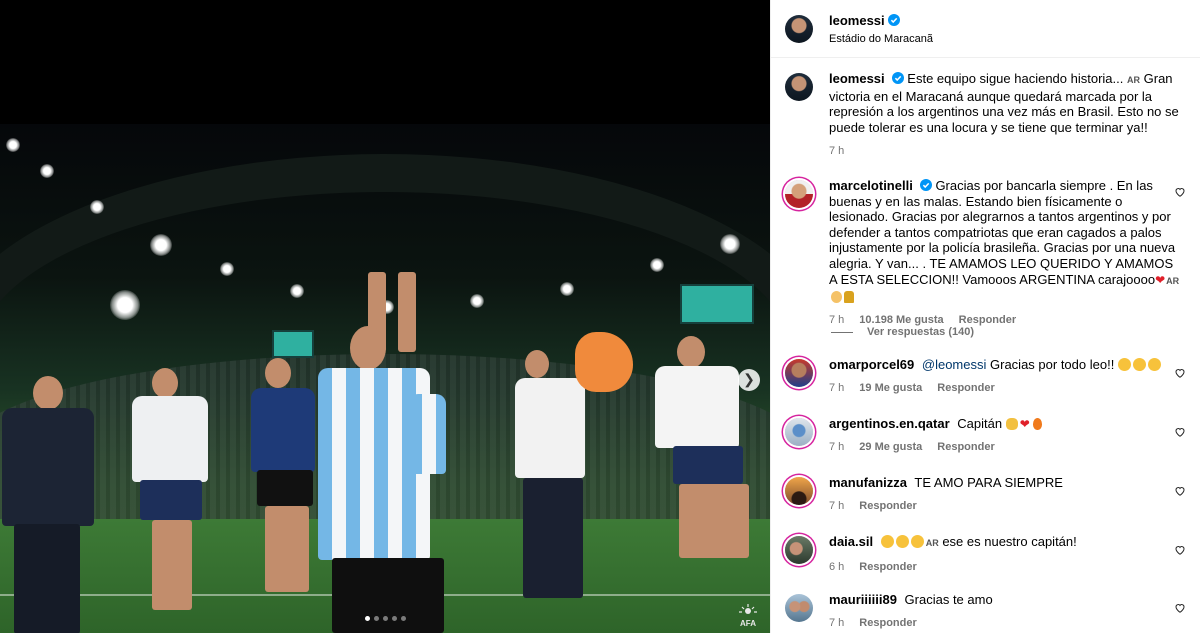 Image resolution: width=1200 pixels, height=633 pixels. Describe the element at coordinates (985, 29) in the screenshot. I see `post-header: leomessi Estádio do Maracanã` at that location.